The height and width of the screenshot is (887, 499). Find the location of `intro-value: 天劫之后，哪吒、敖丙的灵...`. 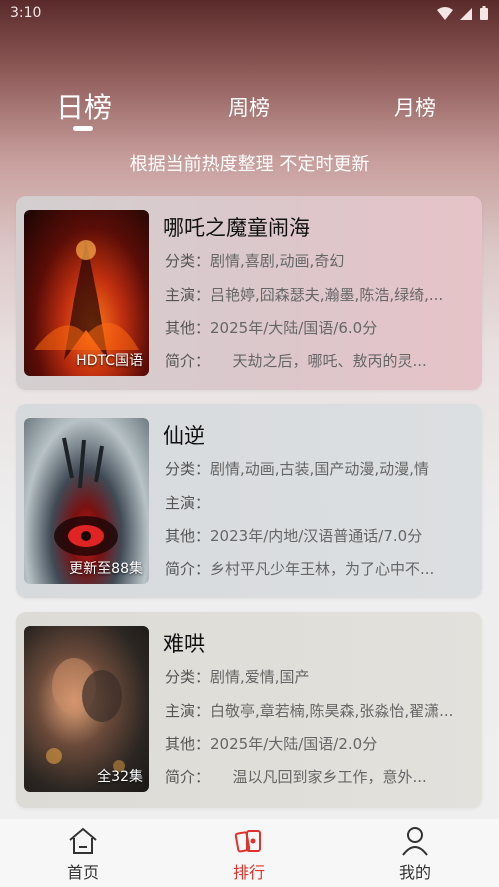

intro-value: 天劫之后，哪吒、敖丙的灵... is located at coordinates (314, 361).